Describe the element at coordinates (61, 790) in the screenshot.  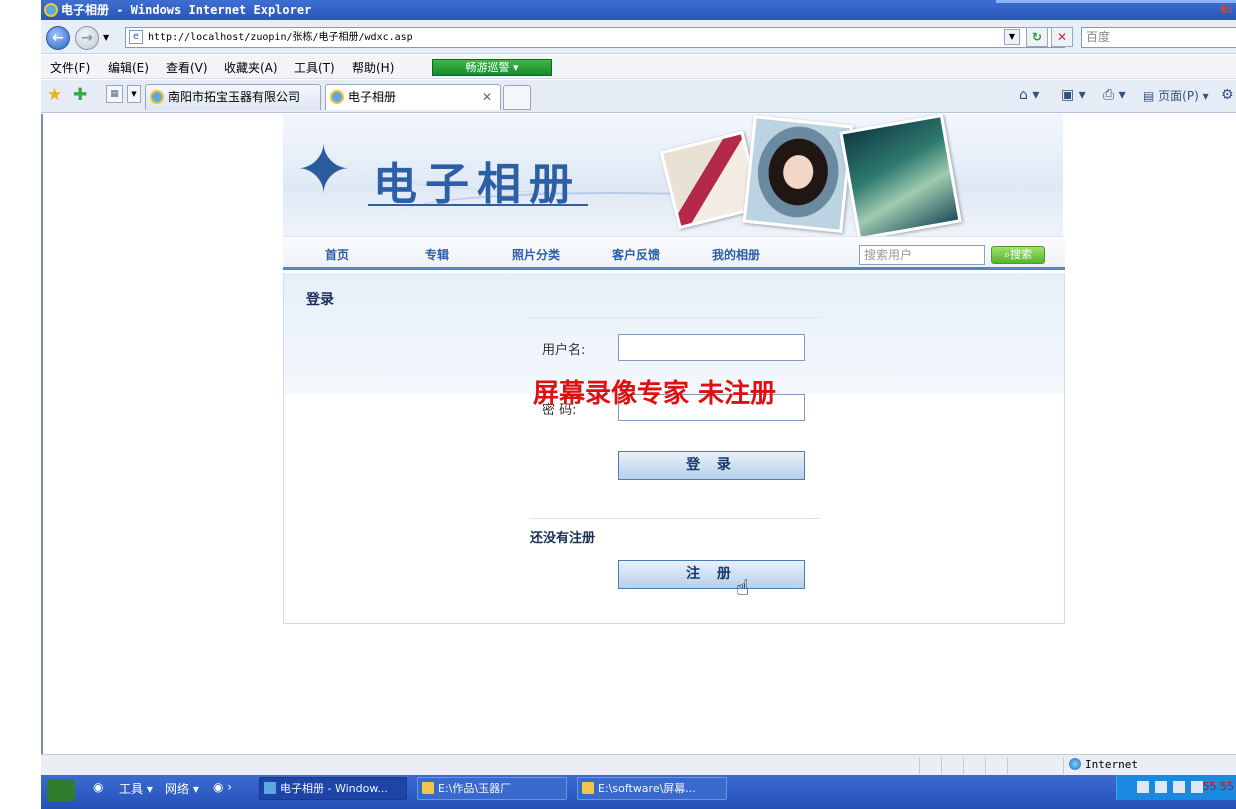
I see `start-button` at that location.